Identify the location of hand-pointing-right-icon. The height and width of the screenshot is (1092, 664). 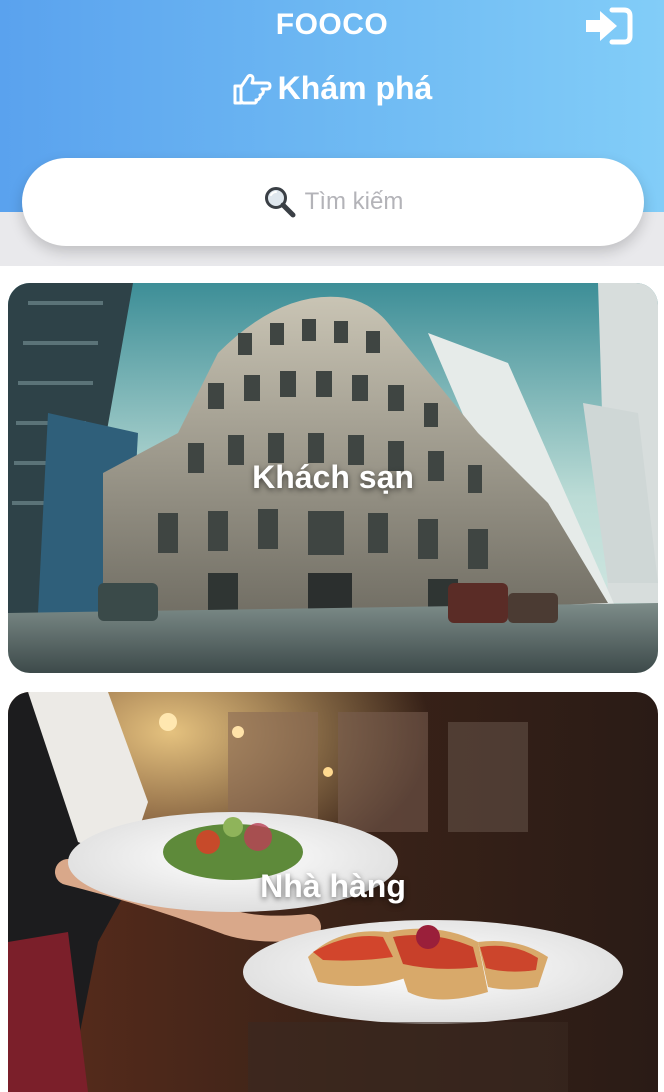
(252, 88).